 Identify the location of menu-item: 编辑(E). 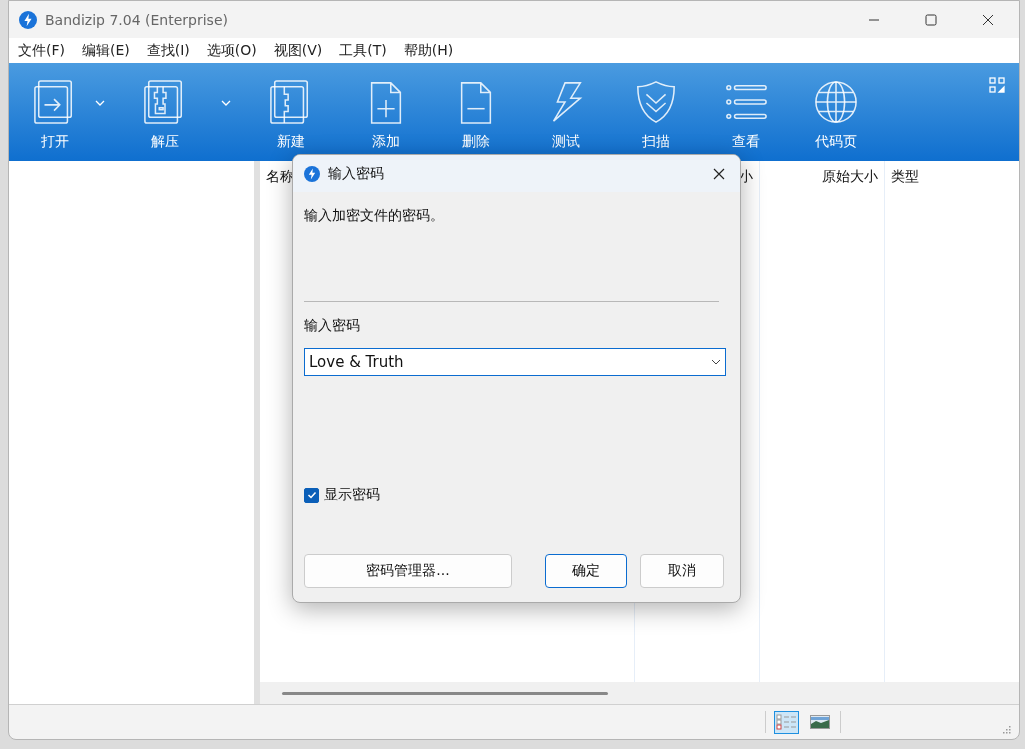
(106, 50).